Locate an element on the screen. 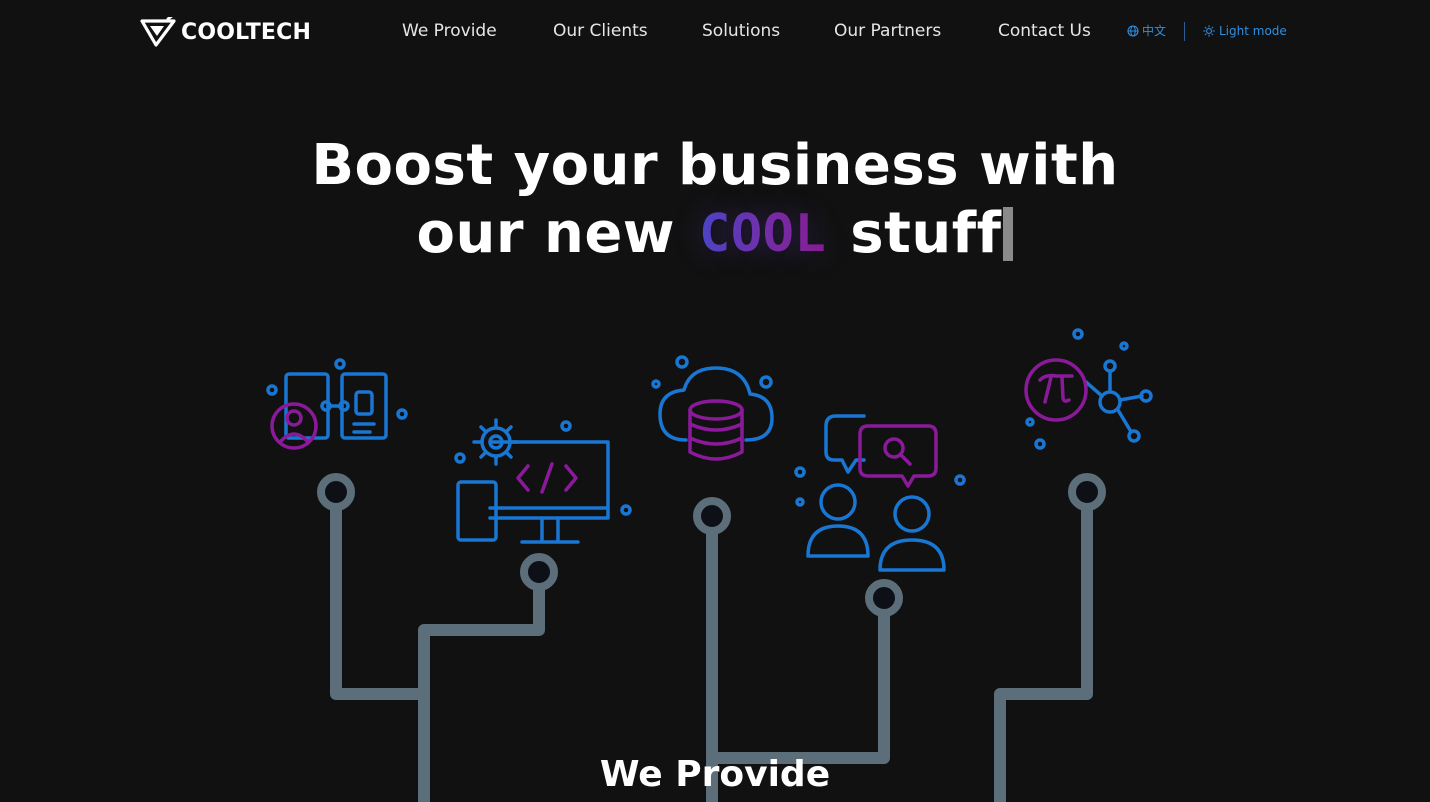 The height and width of the screenshot is (802, 1430). chat-search-users-icon is located at coordinates (880, 493).